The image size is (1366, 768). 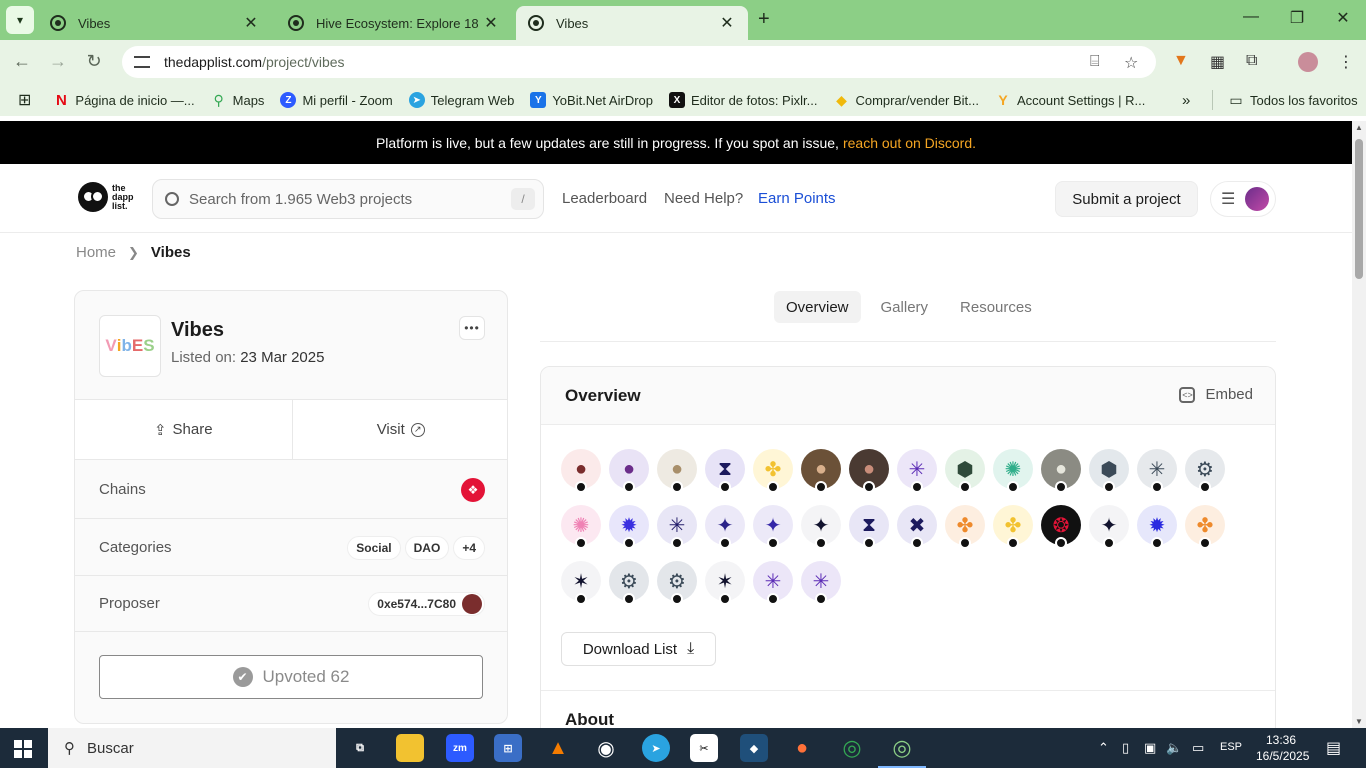 What do you see at coordinates (374, 547) in the screenshot?
I see `category-chip: Social` at bounding box center [374, 547].